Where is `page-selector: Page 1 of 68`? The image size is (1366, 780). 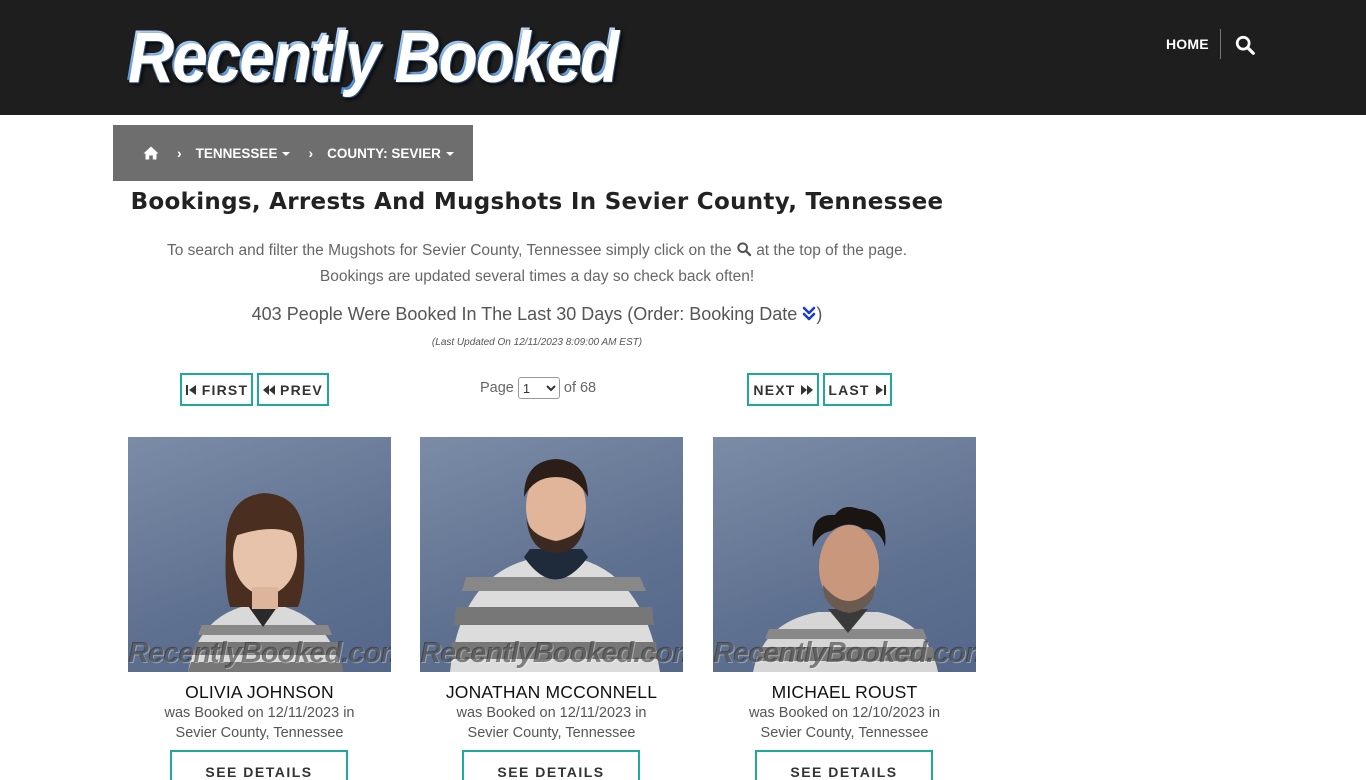 page-selector: Page 1 of 68 is located at coordinates (538, 388).